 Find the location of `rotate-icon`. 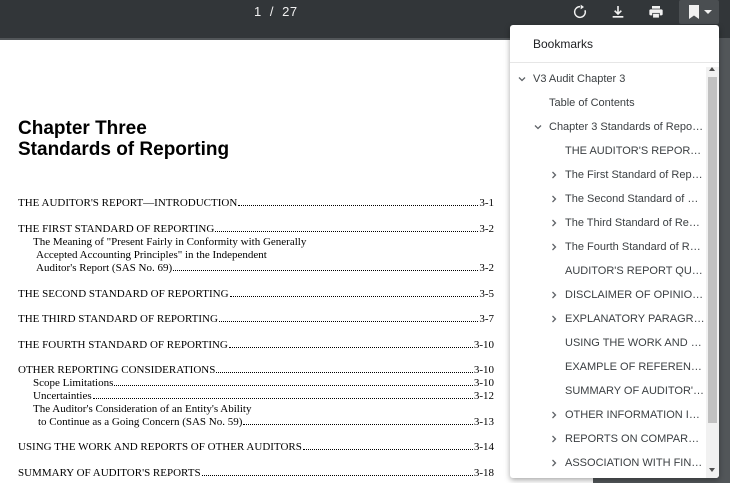

rotate-icon is located at coordinates (580, 11).